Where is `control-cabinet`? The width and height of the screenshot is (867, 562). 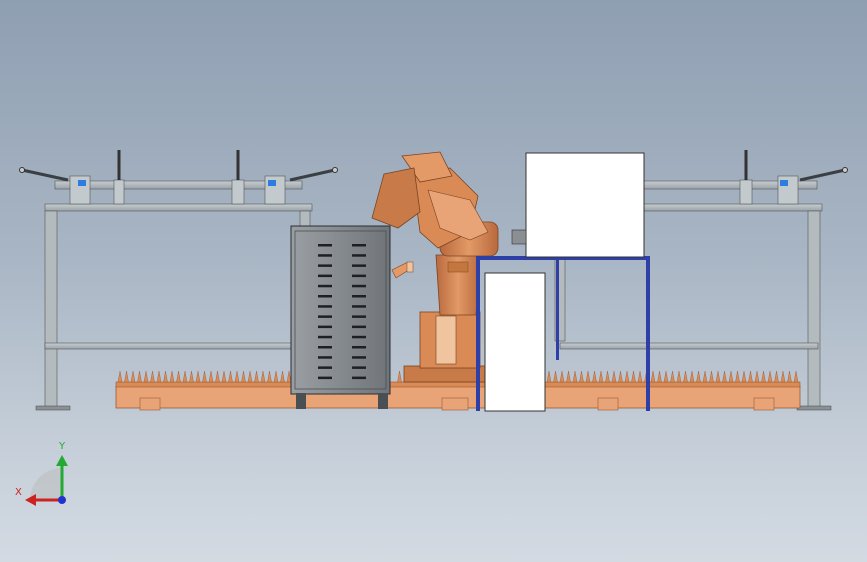
control-cabinet is located at coordinates (340, 317).